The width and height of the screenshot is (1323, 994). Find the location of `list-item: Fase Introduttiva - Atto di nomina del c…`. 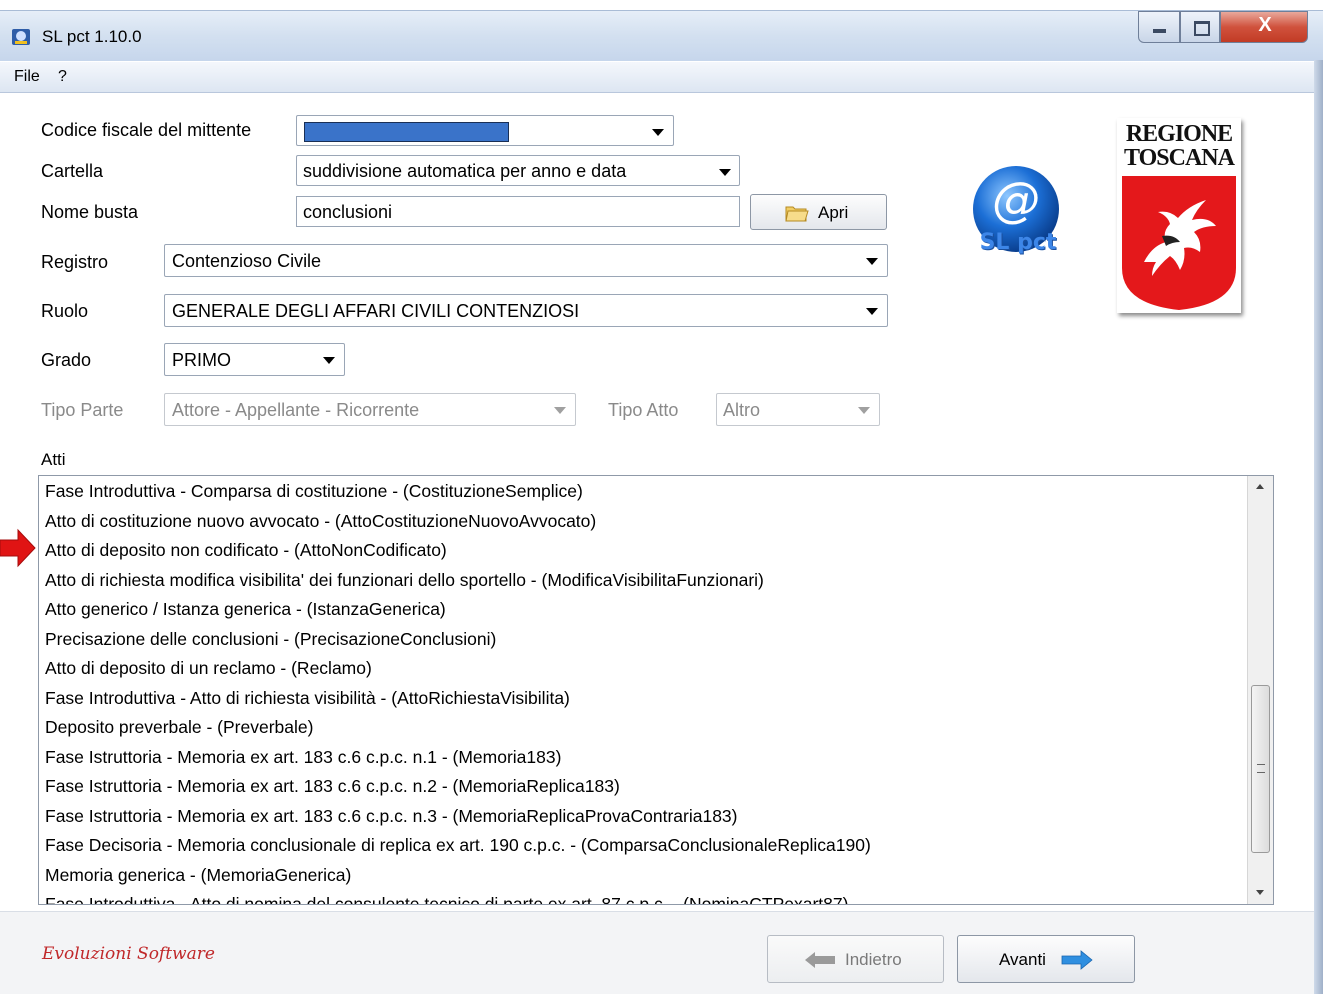

list-item: Fase Introduttiva - Atto di nomina del c… is located at coordinates (446, 899).